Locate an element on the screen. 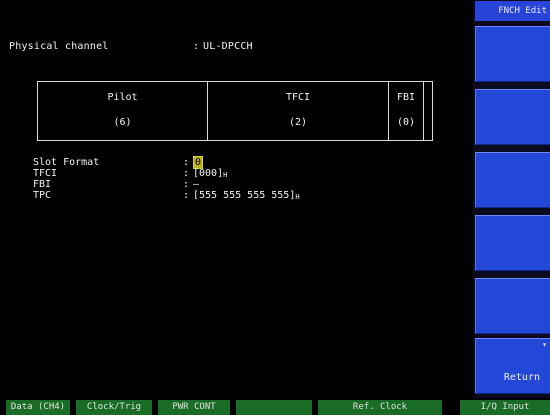 The image size is (550, 415). slot-format-field: 0 is located at coordinates (198, 162).